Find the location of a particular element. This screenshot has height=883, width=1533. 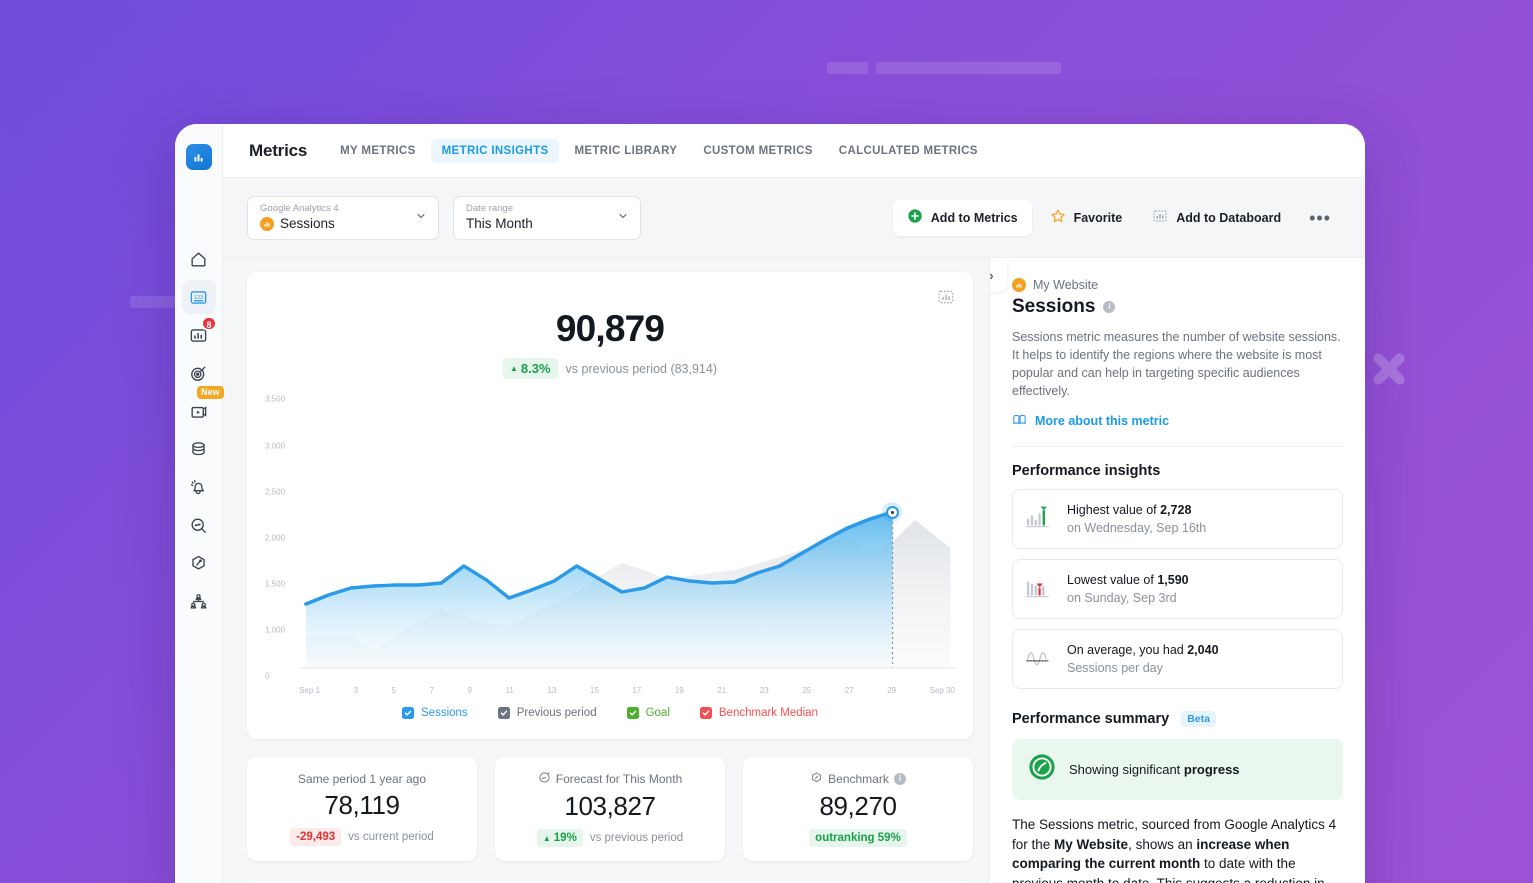

stat-value: 78,119 is located at coordinates (362, 805).